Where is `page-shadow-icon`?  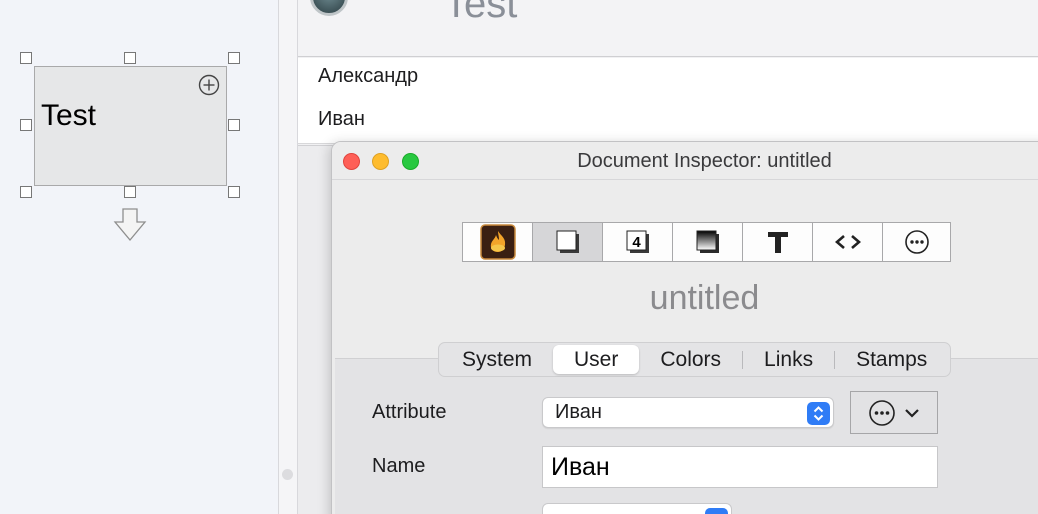
page-shadow-icon is located at coordinates (567, 241).